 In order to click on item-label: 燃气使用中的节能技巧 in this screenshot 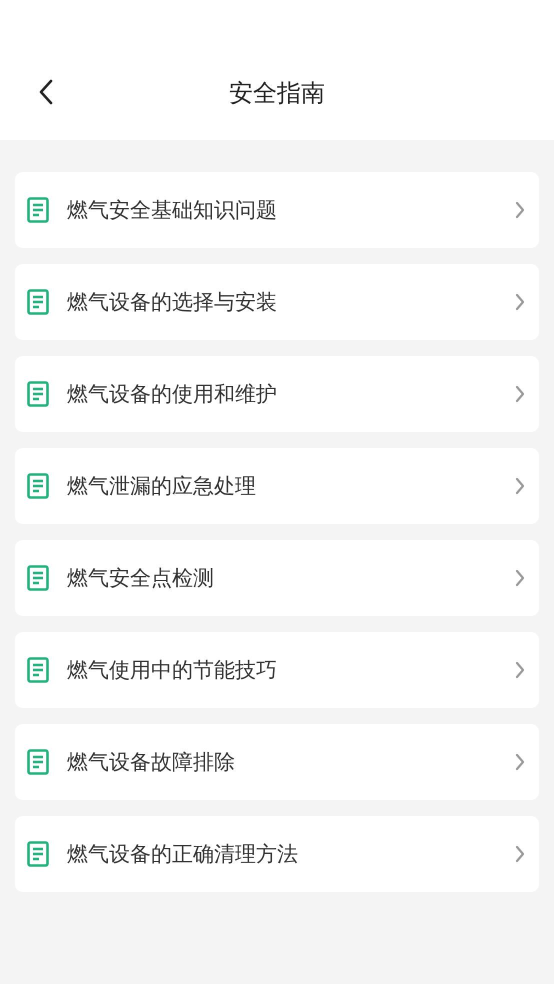, I will do `click(172, 670)`.